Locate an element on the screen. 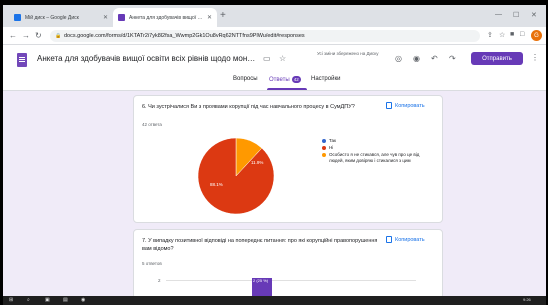  redo-icon: ↷ is located at coordinates (452, 58).